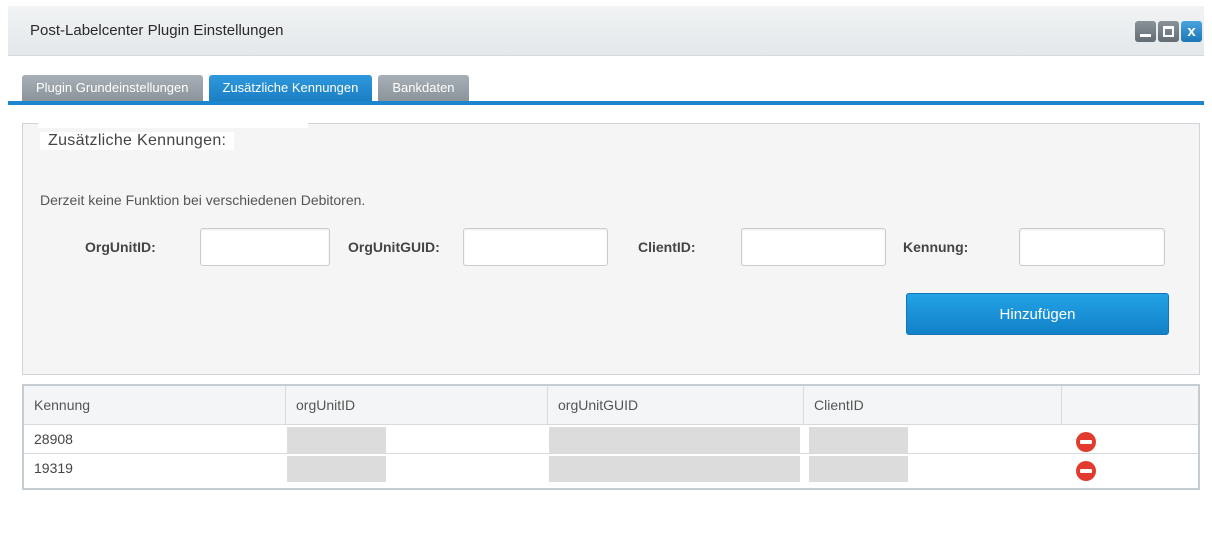  I want to click on orgunitid-input, so click(265, 247).